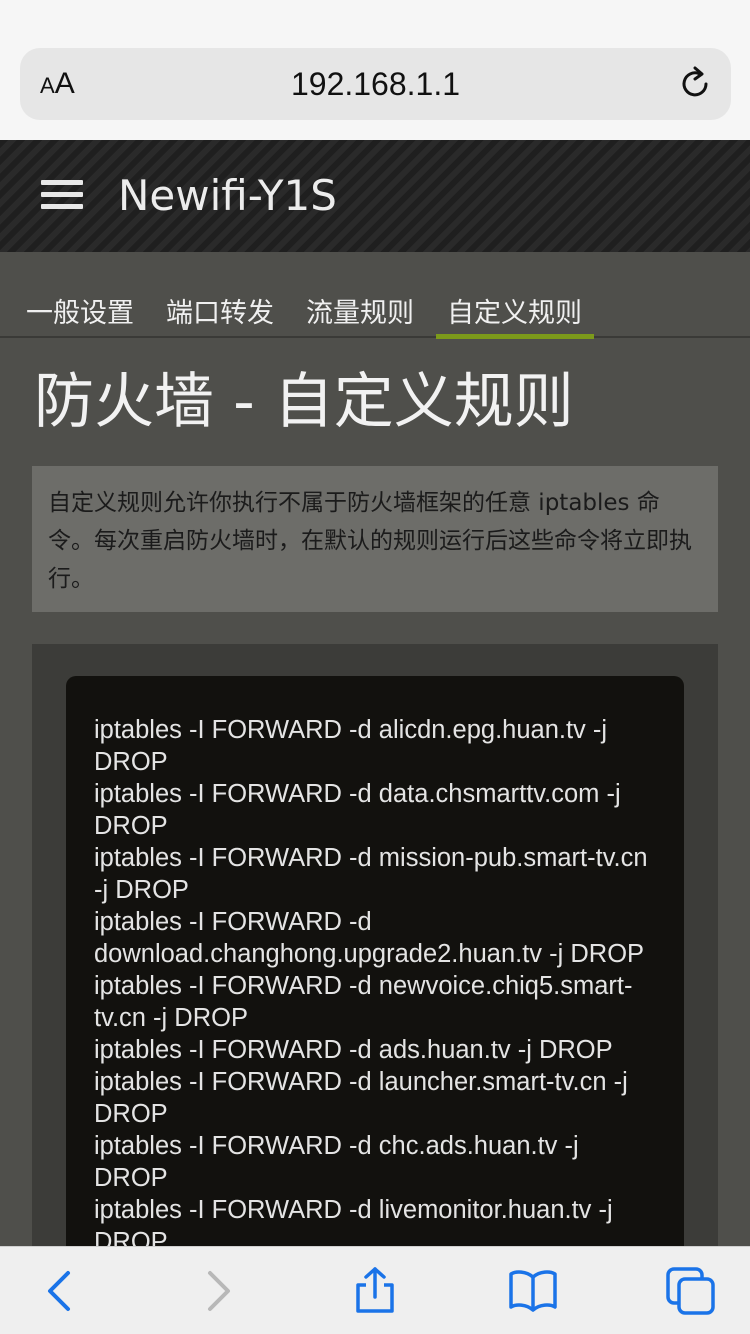 The height and width of the screenshot is (1334, 750). I want to click on page-title: 防火墙 - 自定义规则, so click(304, 402).